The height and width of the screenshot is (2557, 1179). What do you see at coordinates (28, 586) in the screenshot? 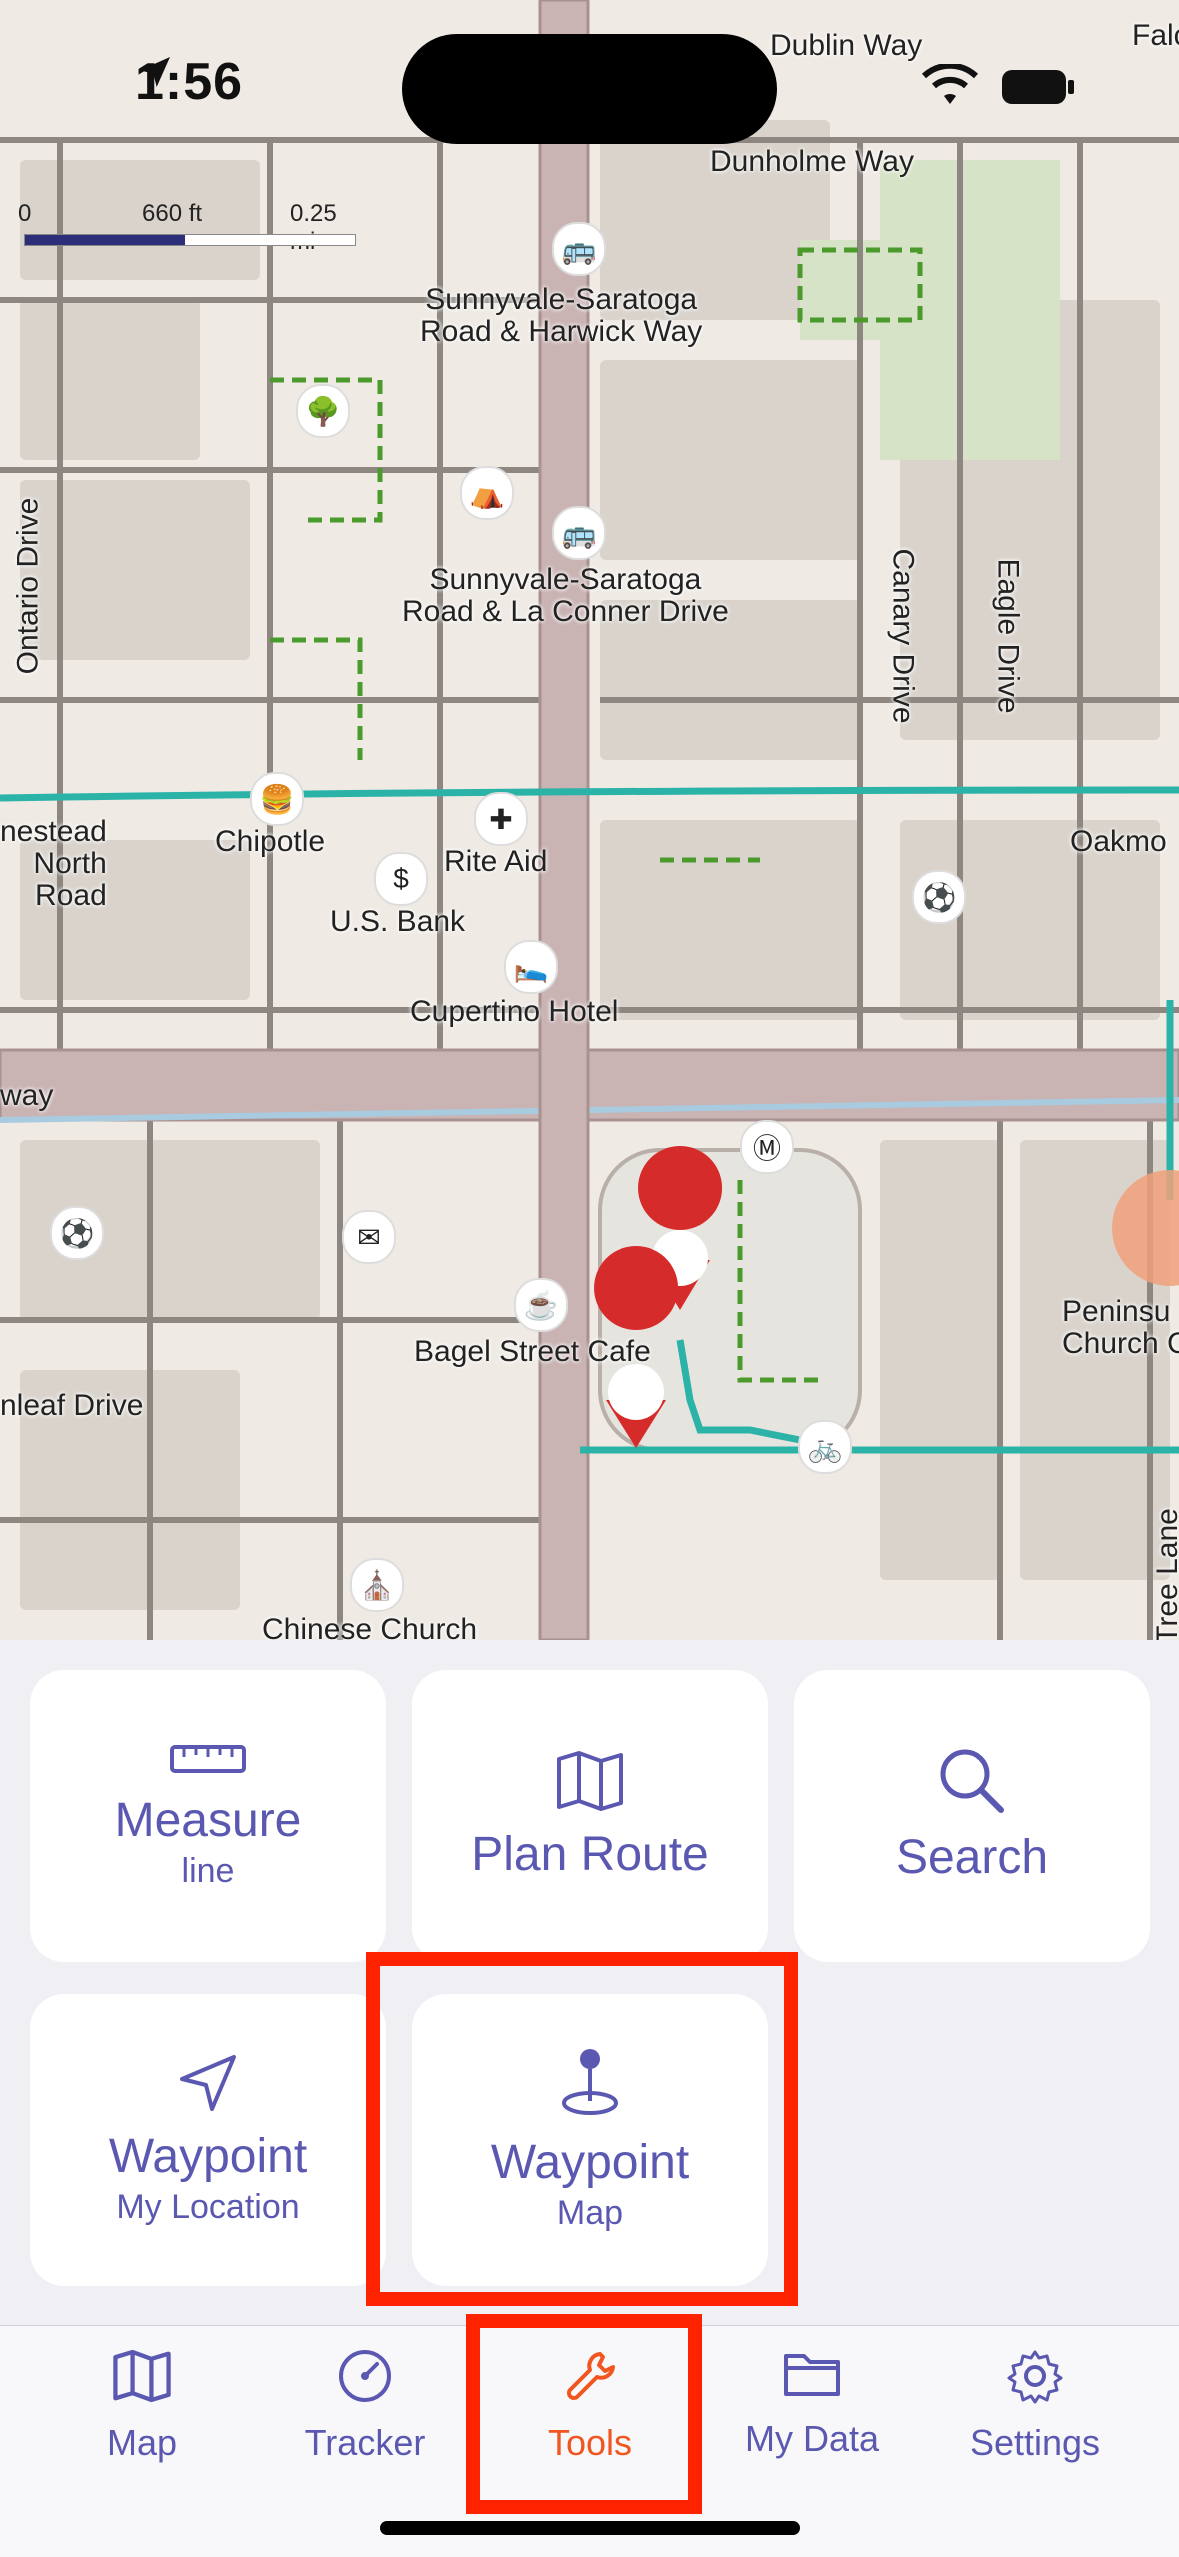
I see `map-label-ontario-drive: Ontario Drive` at bounding box center [28, 586].